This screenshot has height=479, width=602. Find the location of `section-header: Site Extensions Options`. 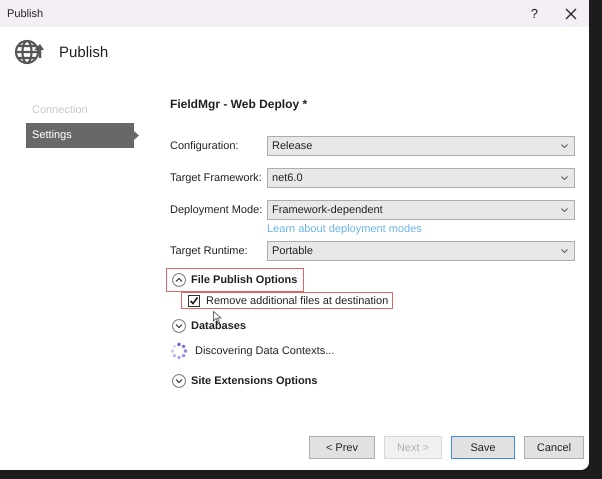

section-header: Site Extensions Options is located at coordinates (245, 381).